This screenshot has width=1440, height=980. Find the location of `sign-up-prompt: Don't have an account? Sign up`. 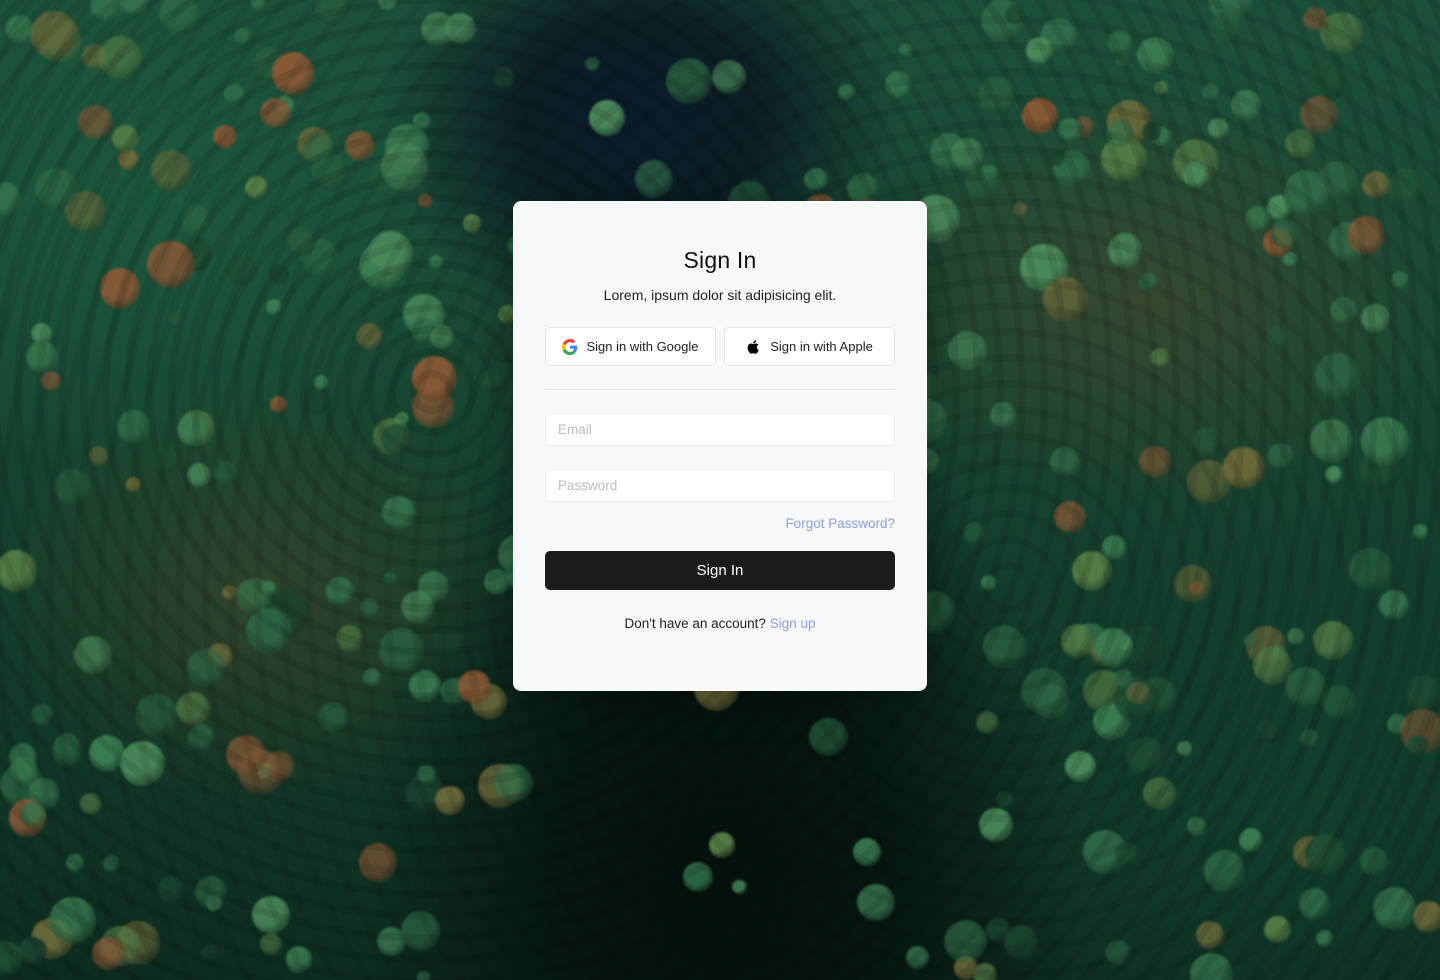

sign-up-prompt: Don't have an account? Sign up is located at coordinates (720, 623).